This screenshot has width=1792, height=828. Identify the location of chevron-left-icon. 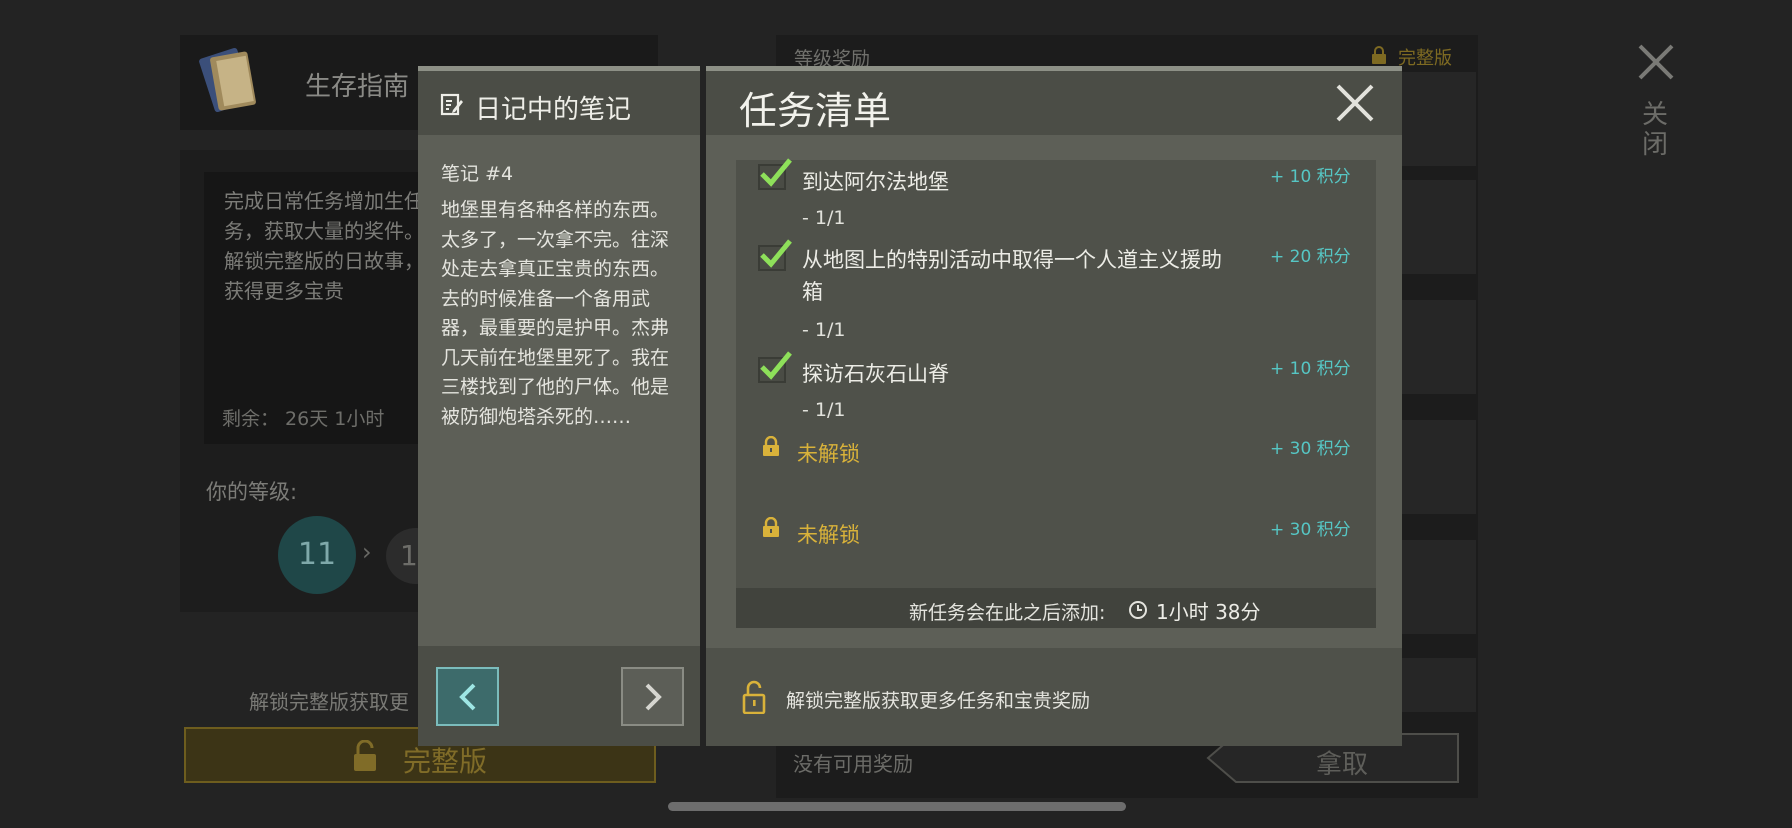
(466, 696).